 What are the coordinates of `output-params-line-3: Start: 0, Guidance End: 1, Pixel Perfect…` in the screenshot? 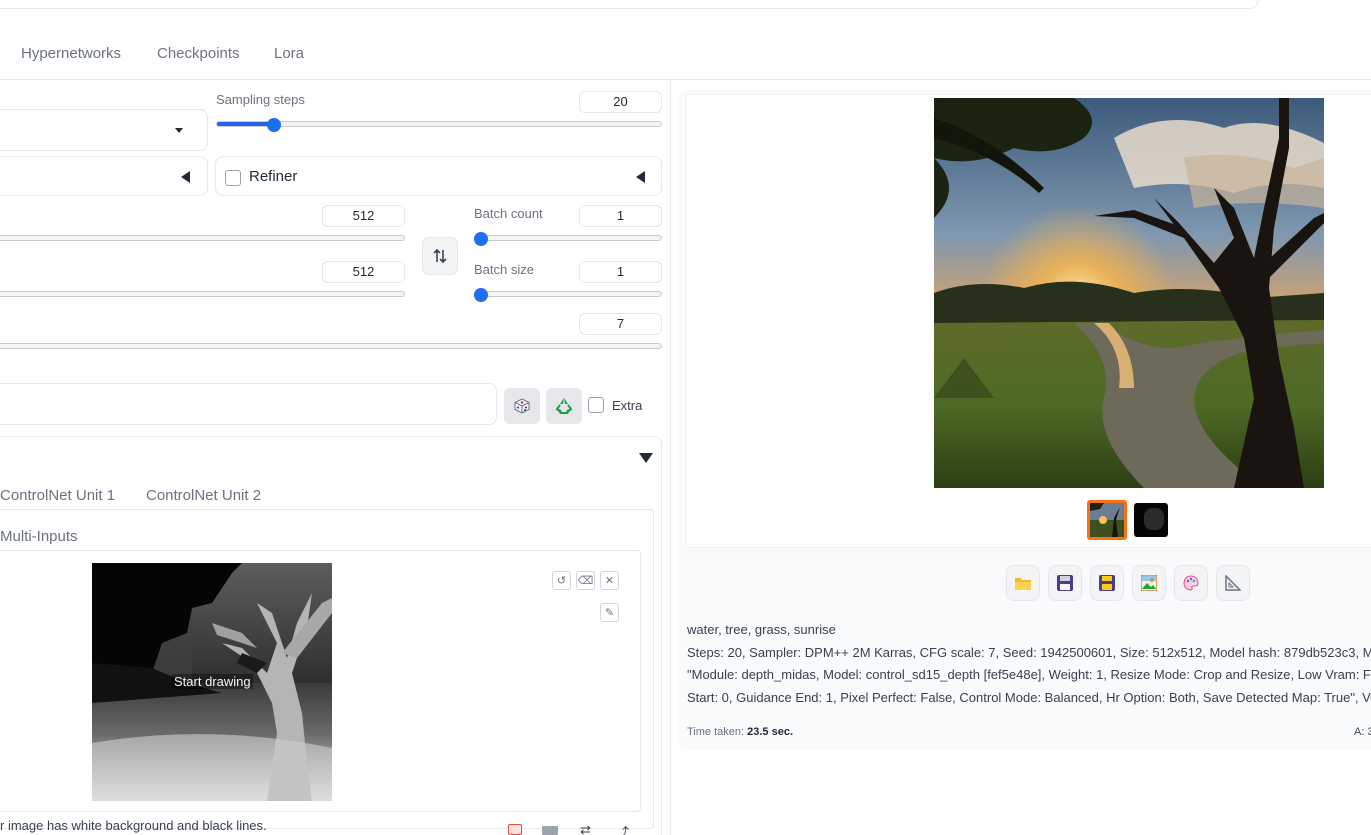 It's located at (1029, 697).